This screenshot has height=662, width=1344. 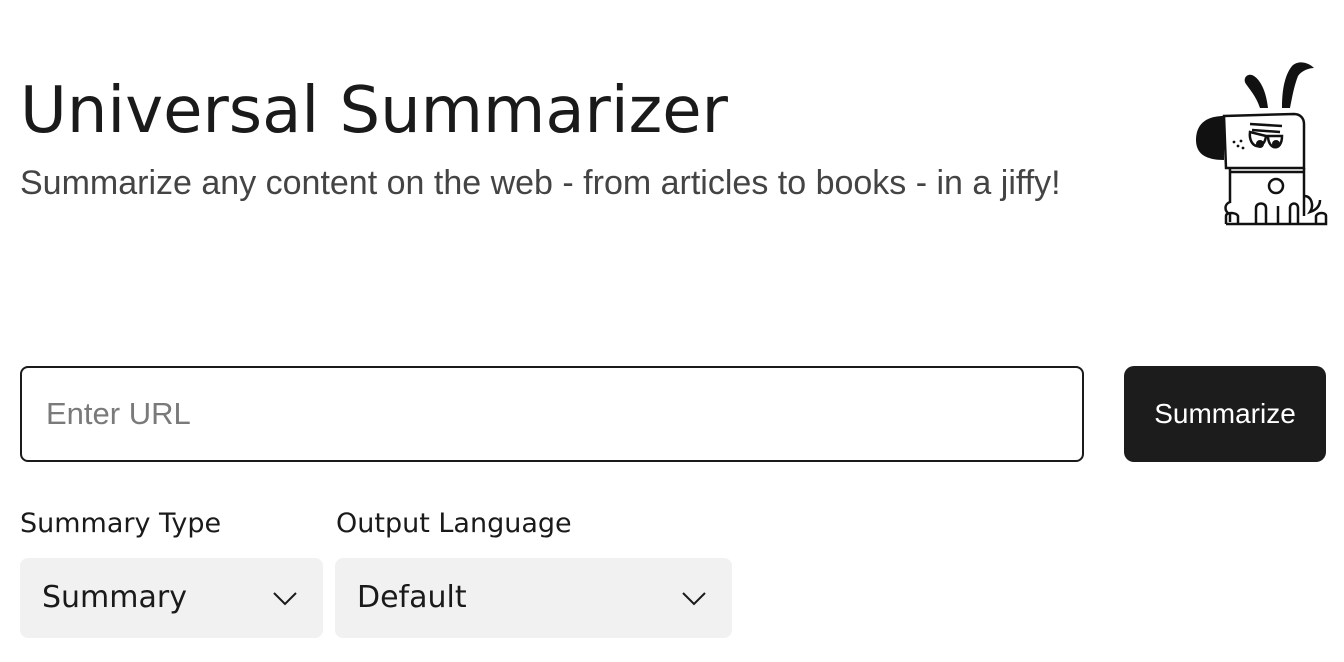 I want to click on output-language-selected-value: Default, so click(x=412, y=597).